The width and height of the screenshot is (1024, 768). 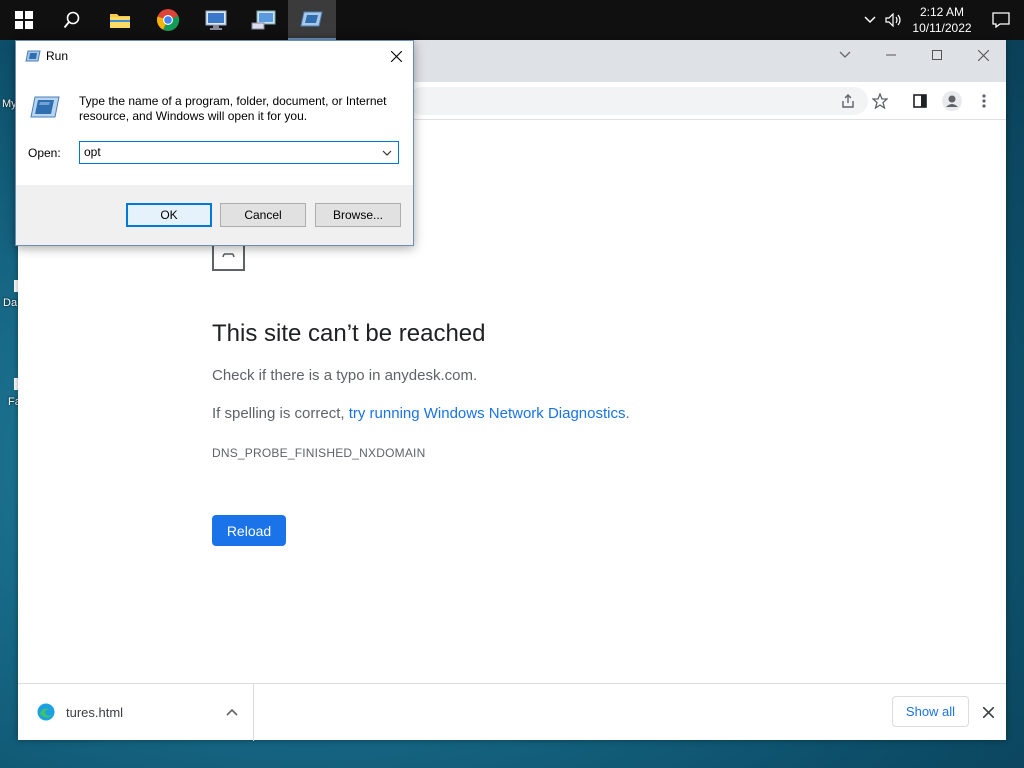 I want to click on side-panel-icon, so click(x=920, y=101).